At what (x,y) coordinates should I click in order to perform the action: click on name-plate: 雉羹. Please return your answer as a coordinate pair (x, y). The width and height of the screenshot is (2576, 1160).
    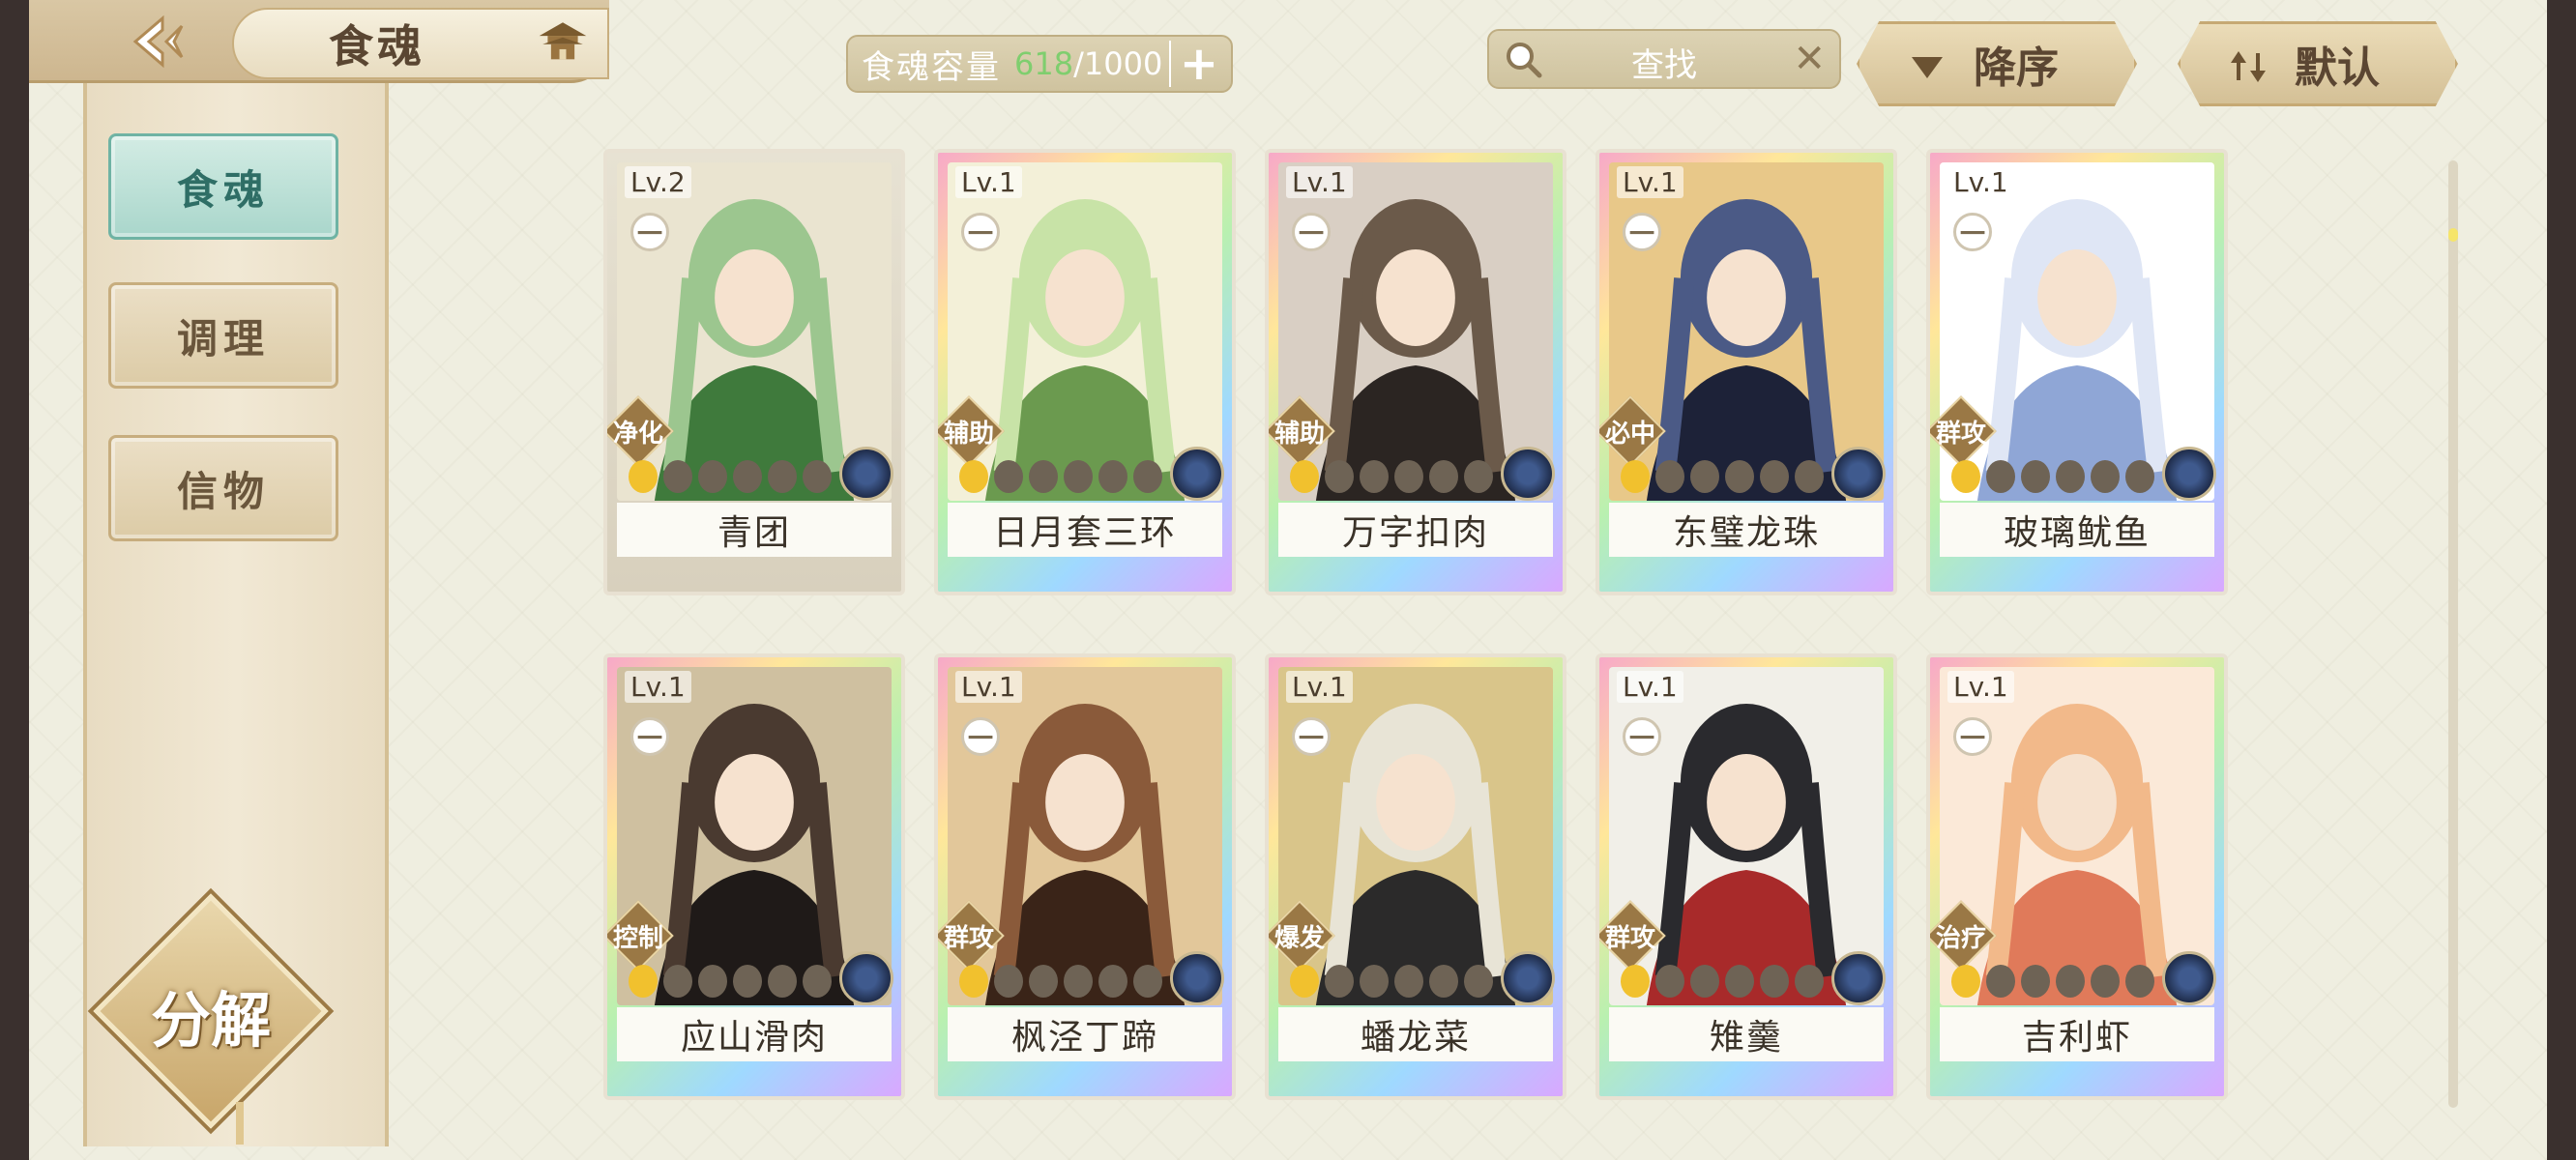
    Looking at the image, I should click on (1746, 1034).